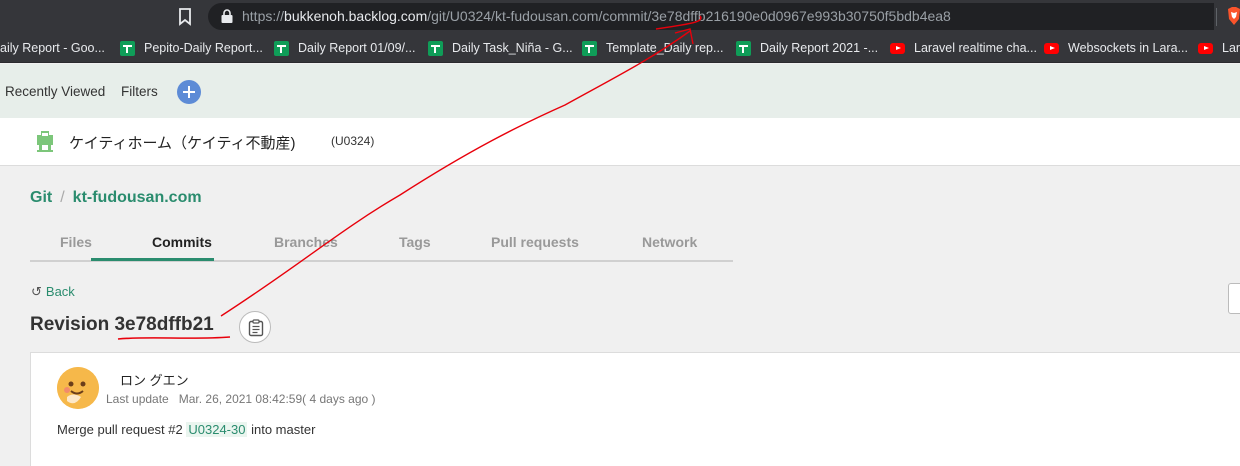 The height and width of the screenshot is (466, 1240). What do you see at coordinates (182, 242) in the screenshot?
I see `tab-commits: Commits` at bounding box center [182, 242].